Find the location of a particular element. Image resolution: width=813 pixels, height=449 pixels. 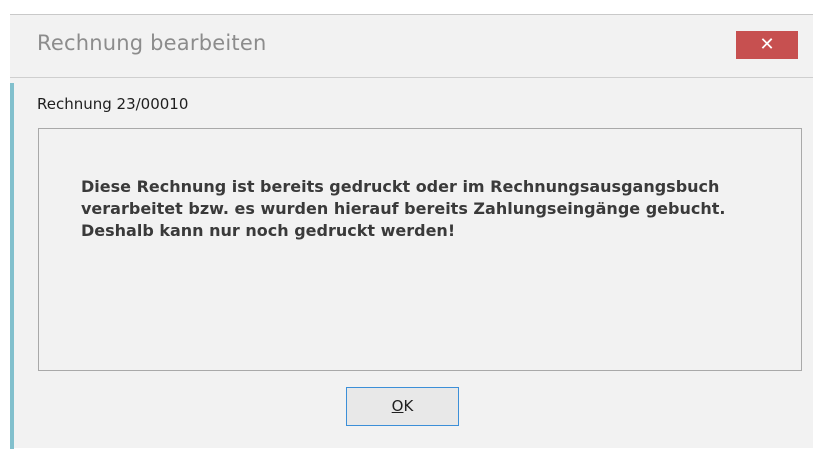

ok-mnemonic: O is located at coordinates (397, 406).